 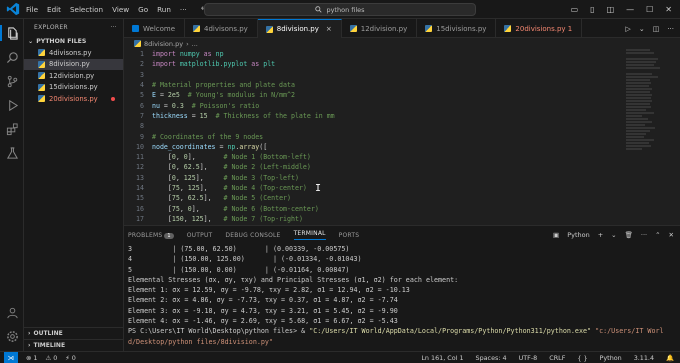 What do you see at coordinates (74, 344) in the screenshot?
I see `timeline-section: › TIMELINE` at bounding box center [74, 344].